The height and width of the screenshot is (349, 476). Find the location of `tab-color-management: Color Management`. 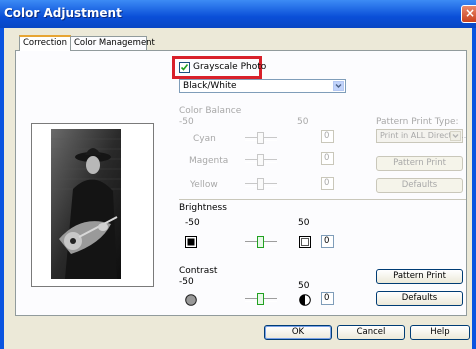

tab-color-management: Color Management is located at coordinates (112, 43).